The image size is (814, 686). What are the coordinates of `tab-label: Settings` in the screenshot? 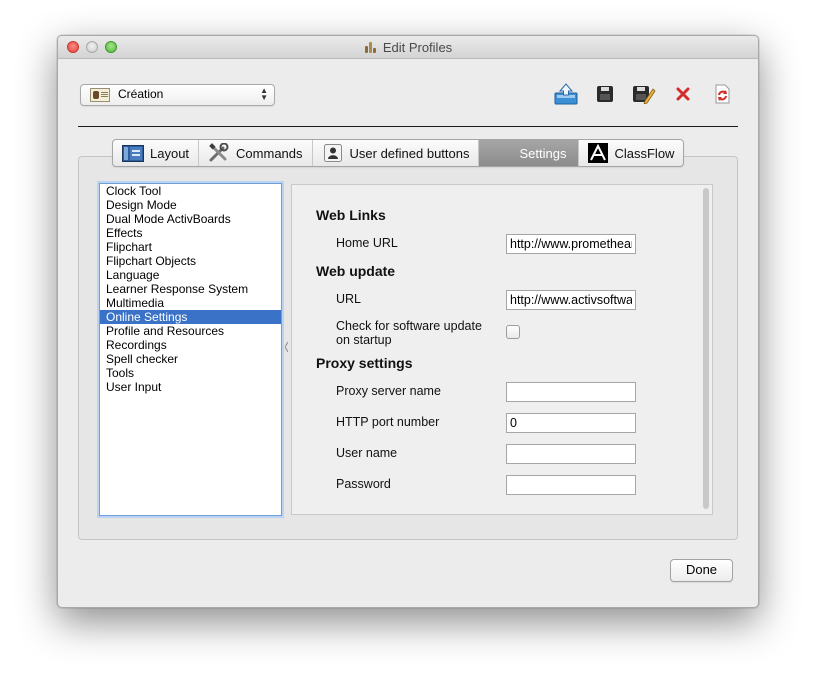 It's located at (543, 153).